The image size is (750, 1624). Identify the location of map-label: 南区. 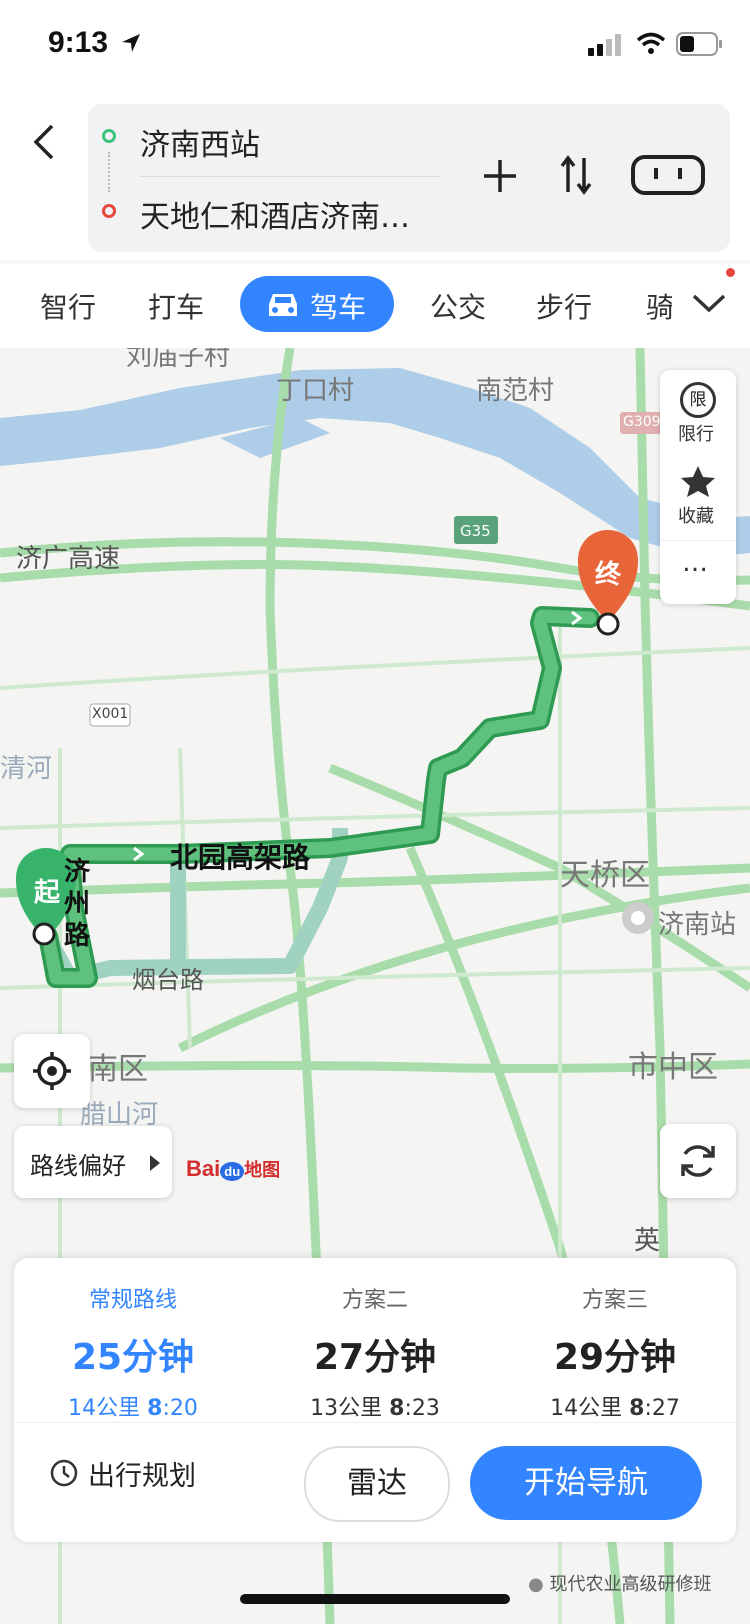
(118, 1069).